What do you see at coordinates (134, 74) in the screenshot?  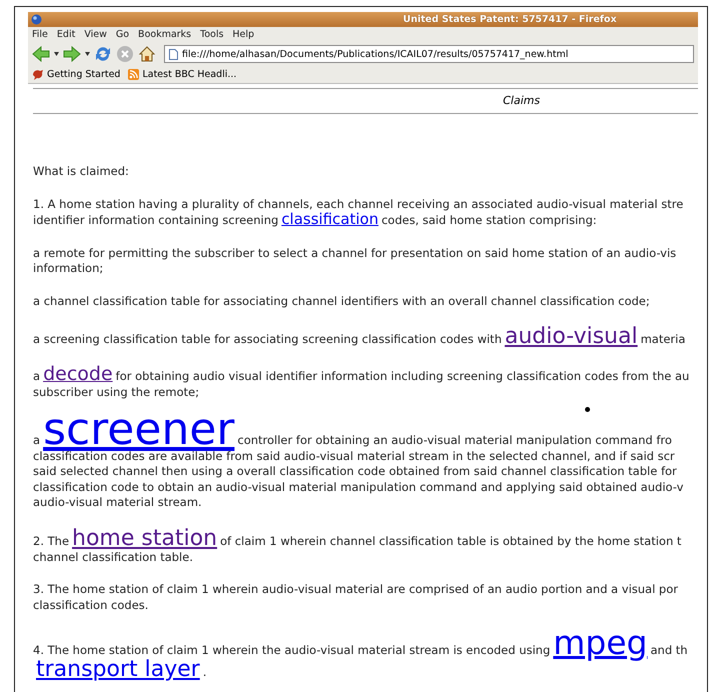 I see `feed-icon` at bounding box center [134, 74].